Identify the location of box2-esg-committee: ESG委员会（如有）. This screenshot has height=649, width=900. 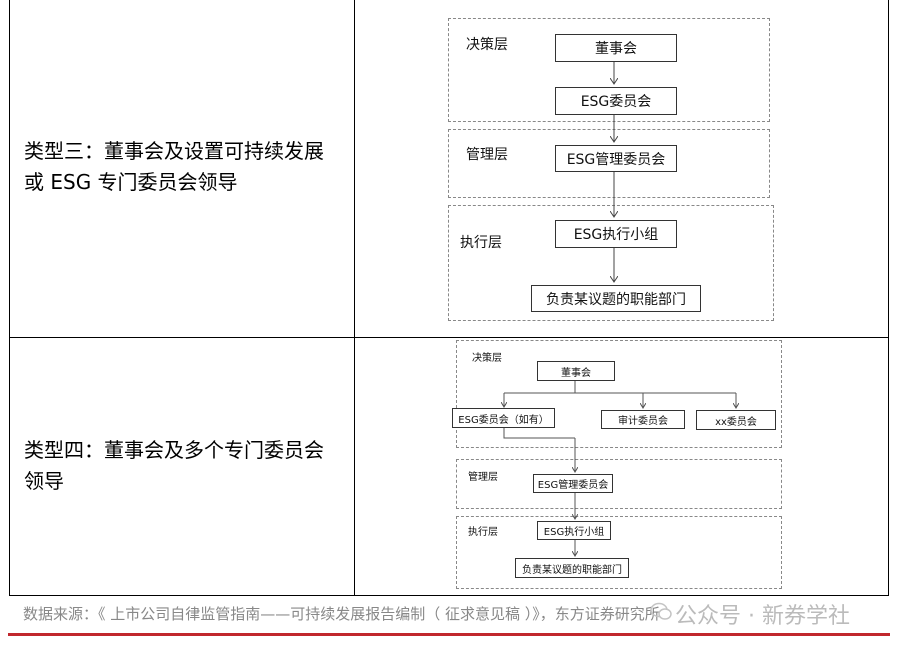
(503, 418).